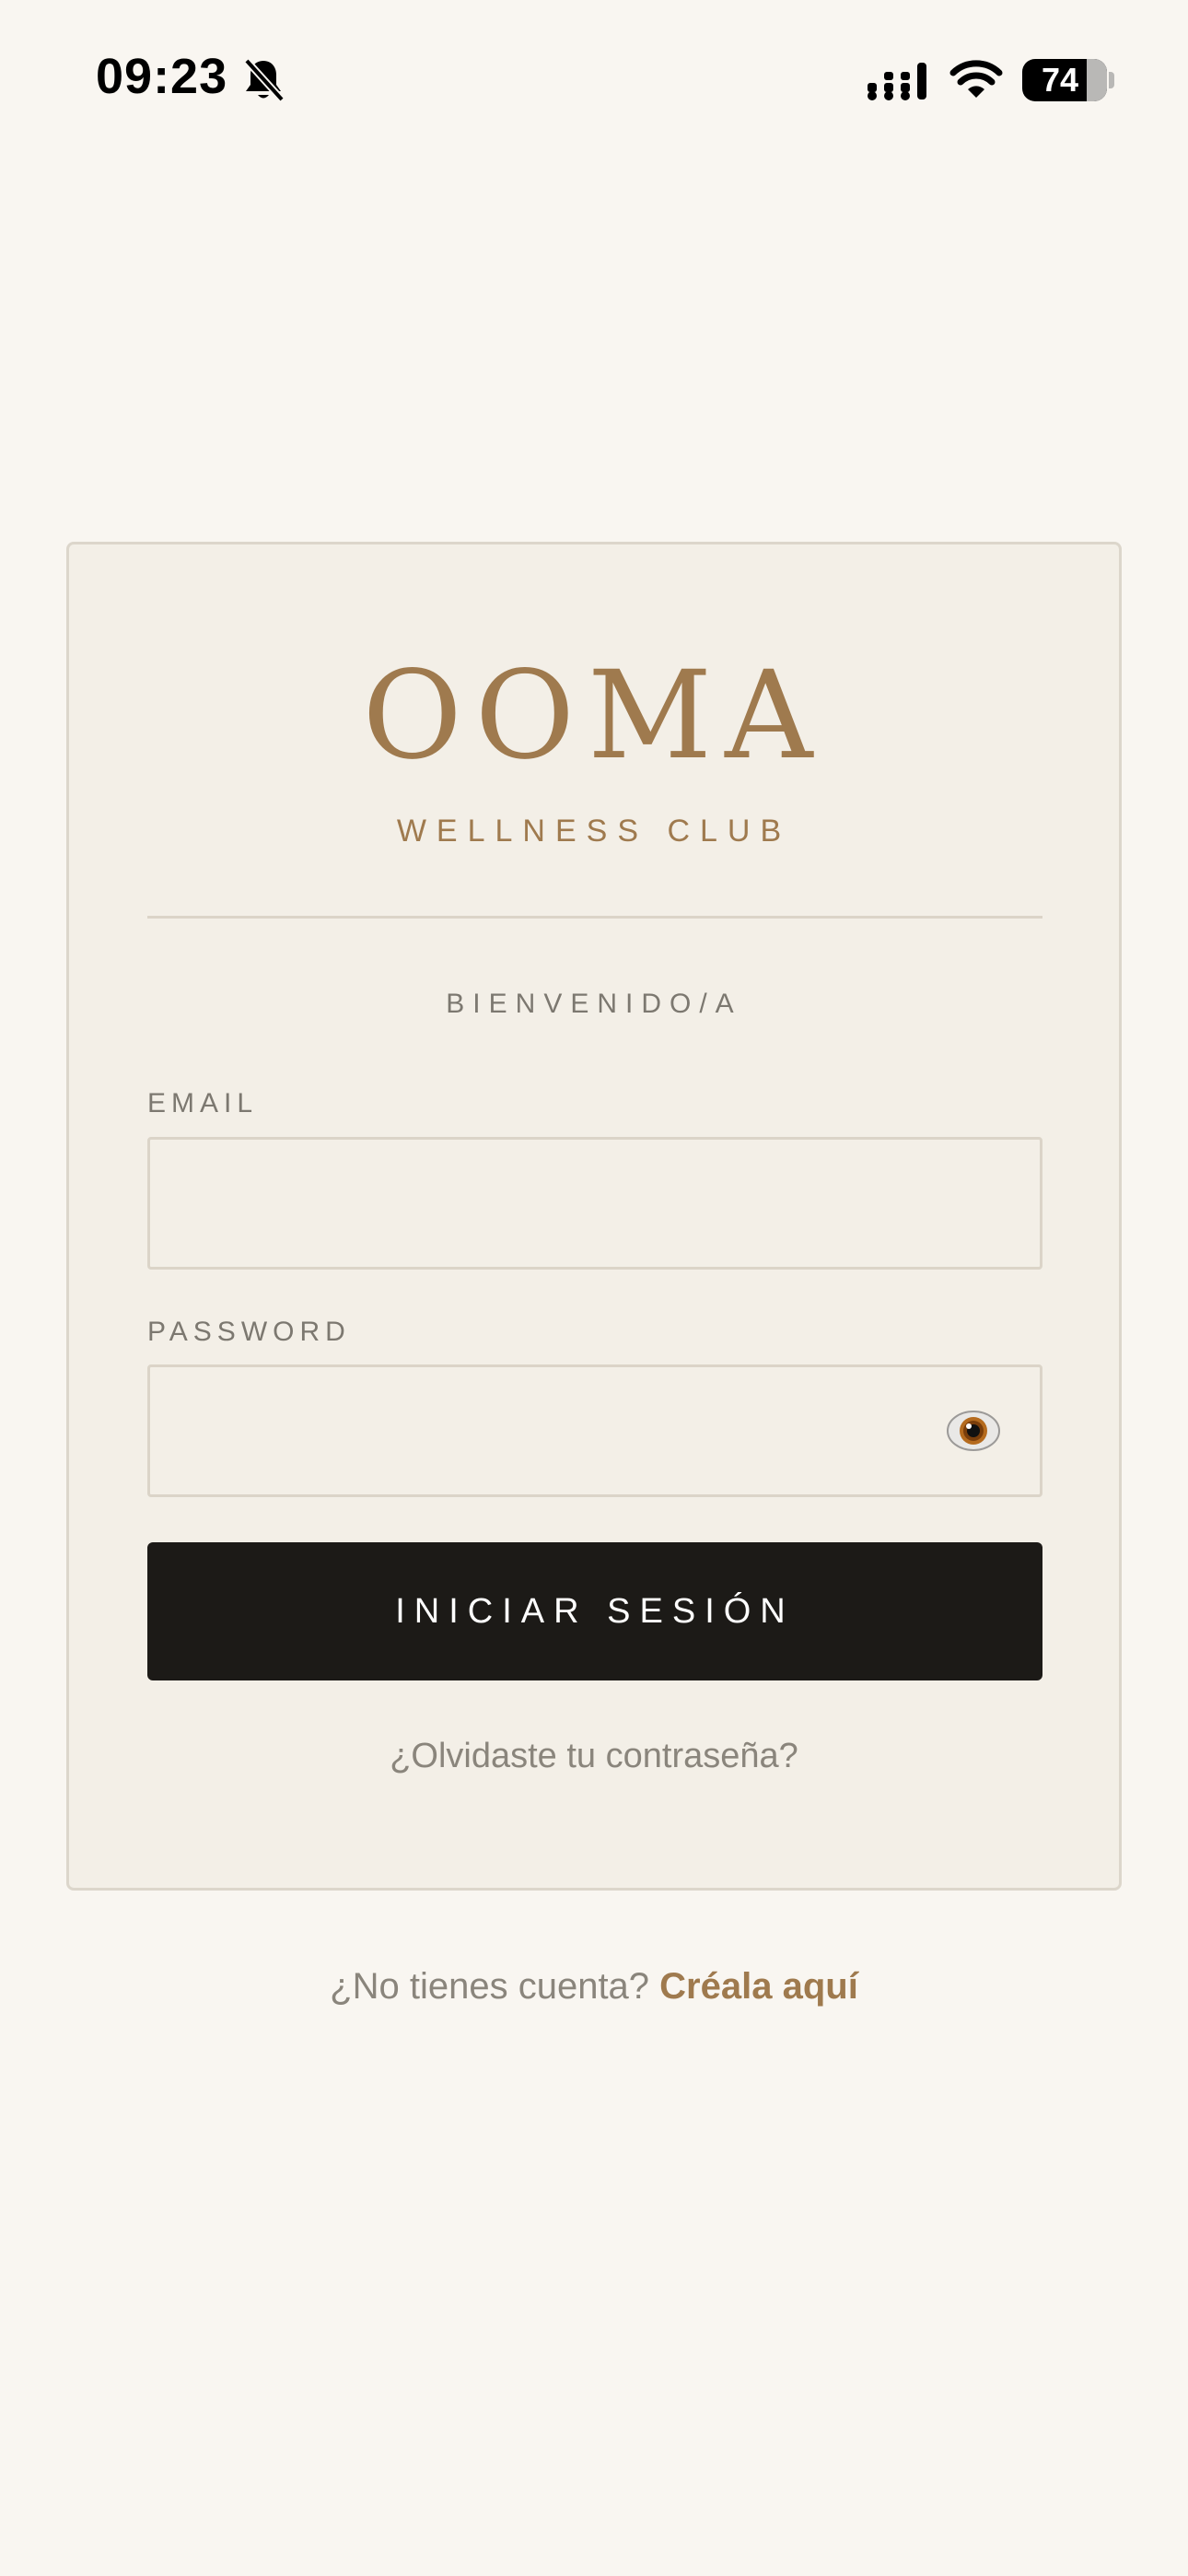 Image resolution: width=1188 pixels, height=2576 pixels. What do you see at coordinates (594, 1430) in the screenshot?
I see `password-field` at bounding box center [594, 1430].